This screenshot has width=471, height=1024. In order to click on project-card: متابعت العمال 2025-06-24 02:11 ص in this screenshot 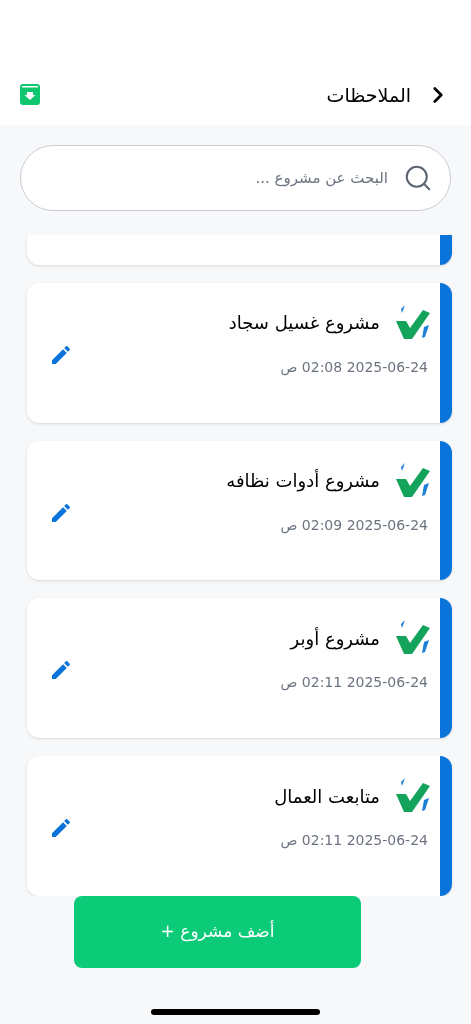, I will do `click(239, 826)`.